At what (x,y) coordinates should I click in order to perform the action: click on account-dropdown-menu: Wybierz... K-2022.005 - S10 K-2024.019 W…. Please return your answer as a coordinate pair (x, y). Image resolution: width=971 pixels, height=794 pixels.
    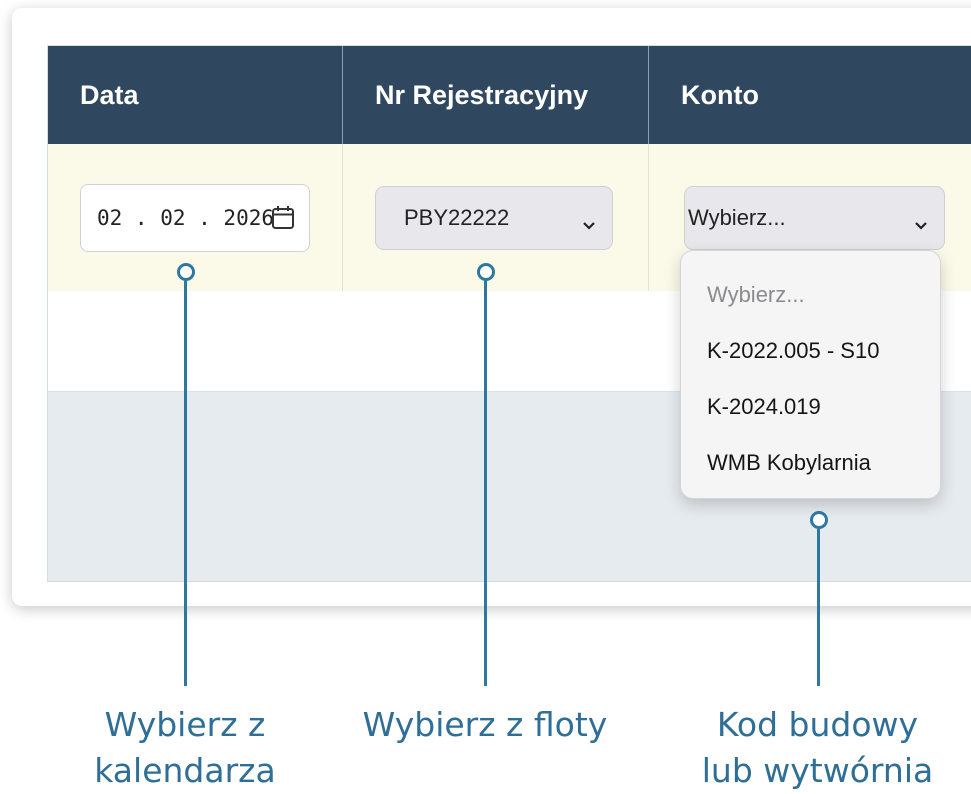
    Looking at the image, I should click on (810, 374).